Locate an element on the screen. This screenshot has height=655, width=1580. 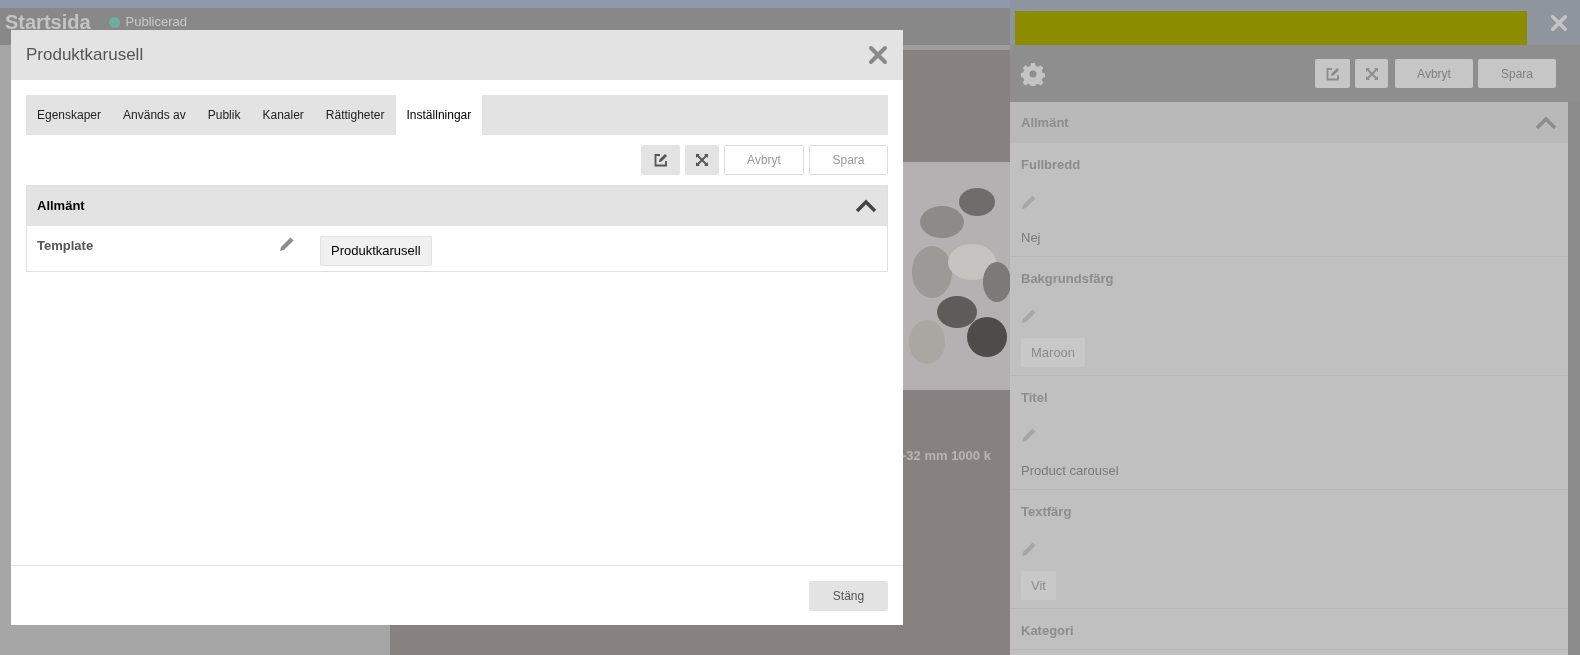
dialog-title: Produktkarusell is located at coordinates (85, 55).